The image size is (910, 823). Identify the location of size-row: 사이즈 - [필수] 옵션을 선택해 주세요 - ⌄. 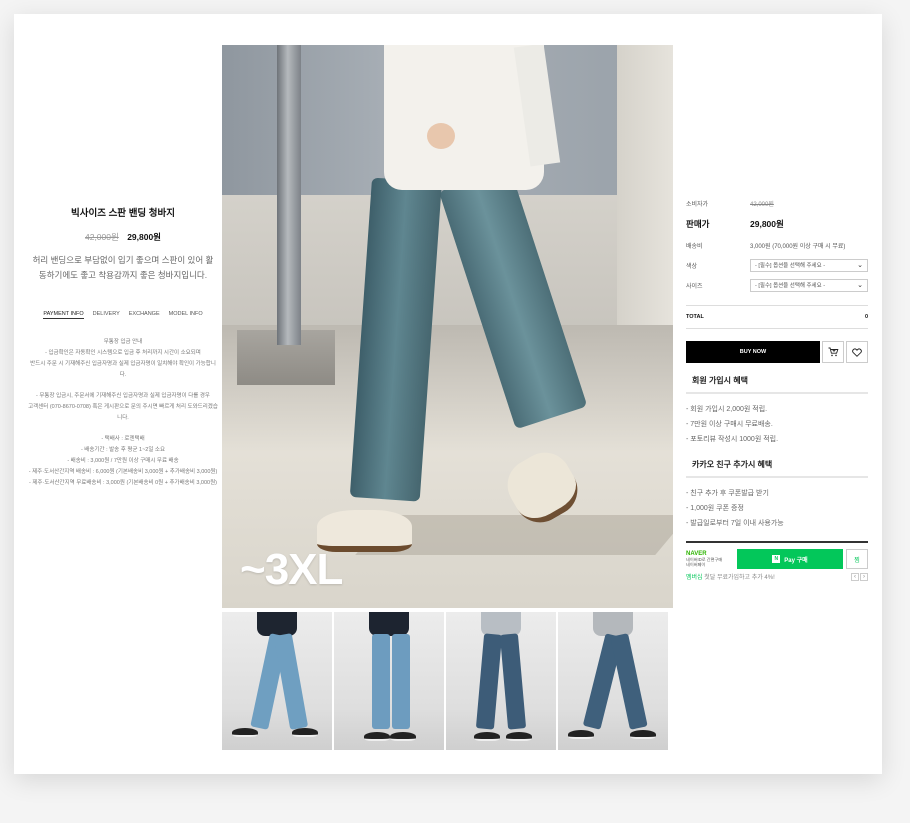
(777, 285).